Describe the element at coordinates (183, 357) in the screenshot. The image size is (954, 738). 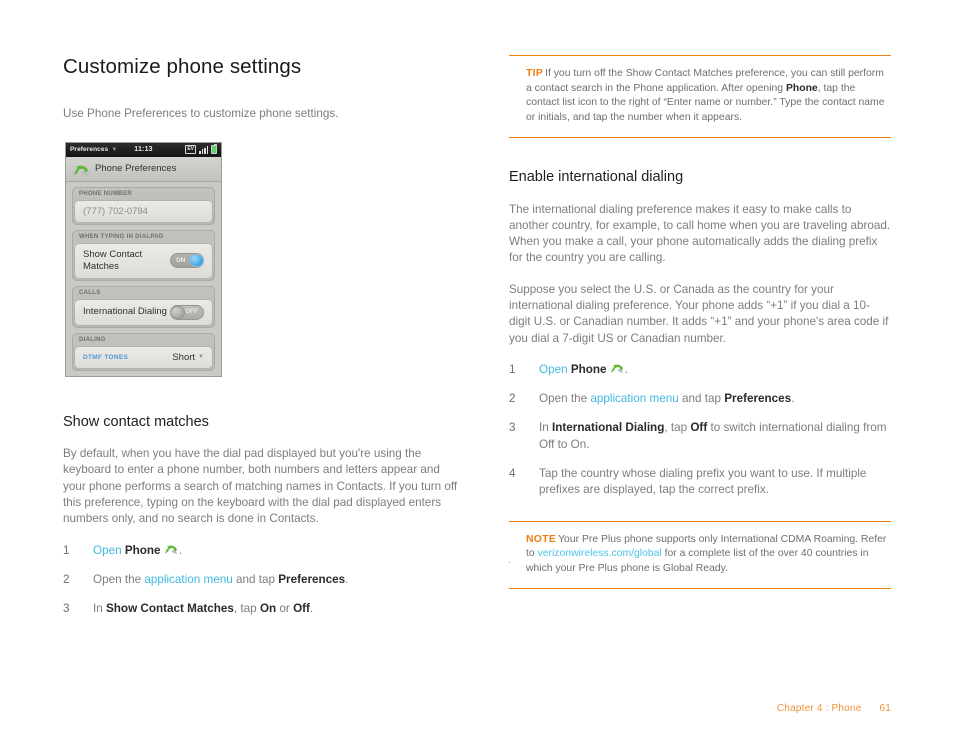
I see `dtmf-tones-value: Short` at that location.